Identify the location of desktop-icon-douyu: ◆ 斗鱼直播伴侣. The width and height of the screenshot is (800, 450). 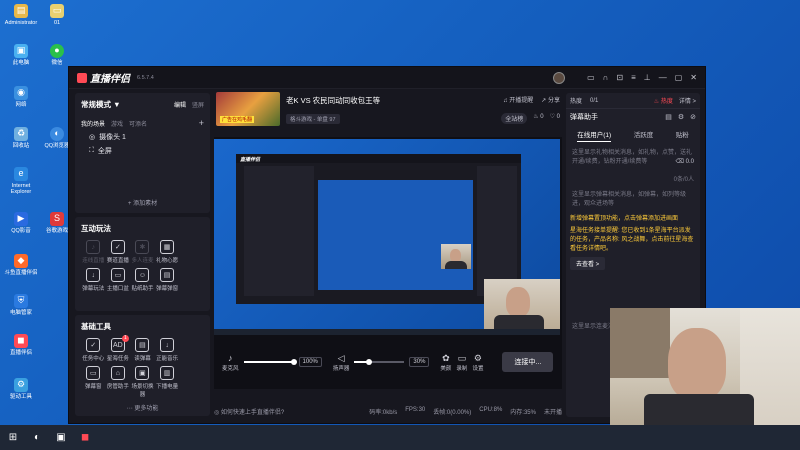
(21, 265).